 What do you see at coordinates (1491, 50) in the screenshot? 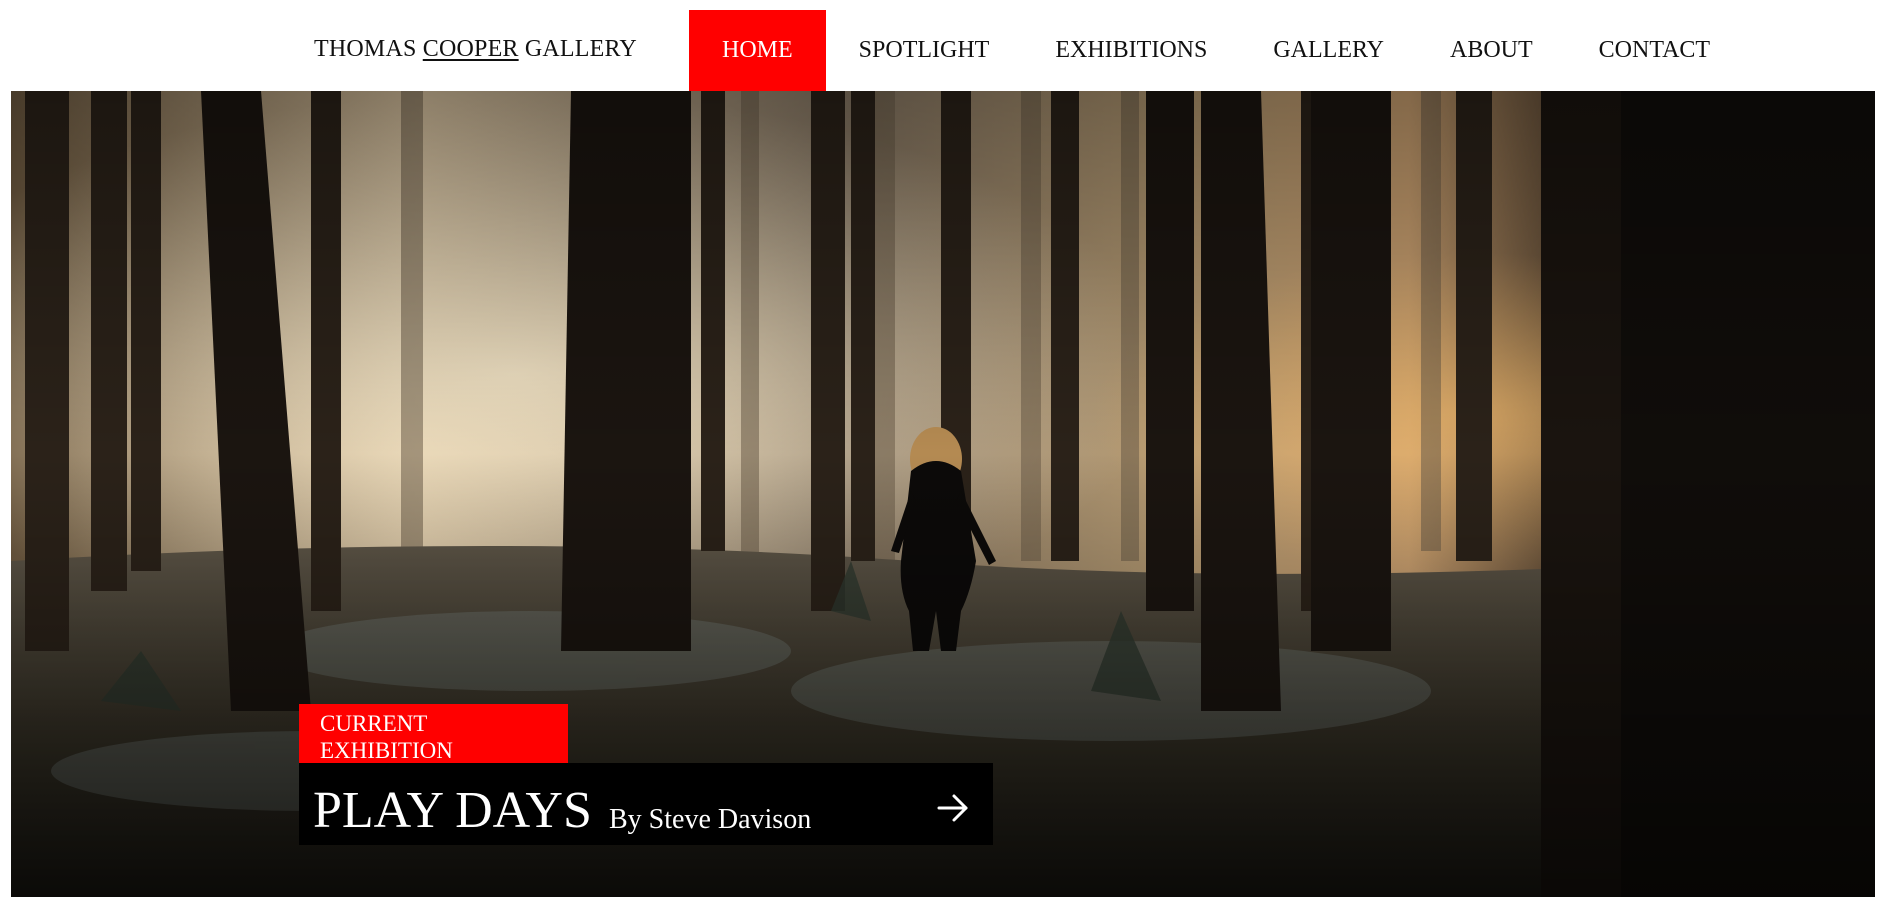
I see `nav-item-about: ABOUT` at bounding box center [1491, 50].